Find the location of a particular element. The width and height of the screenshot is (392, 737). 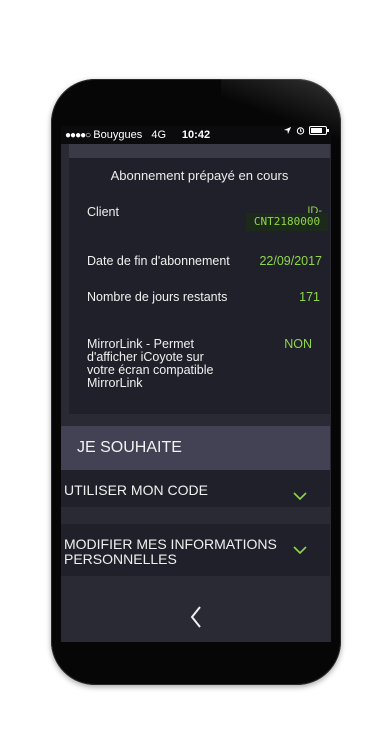

client-id-value: CNT2180000 is located at coordinates (287, 222).